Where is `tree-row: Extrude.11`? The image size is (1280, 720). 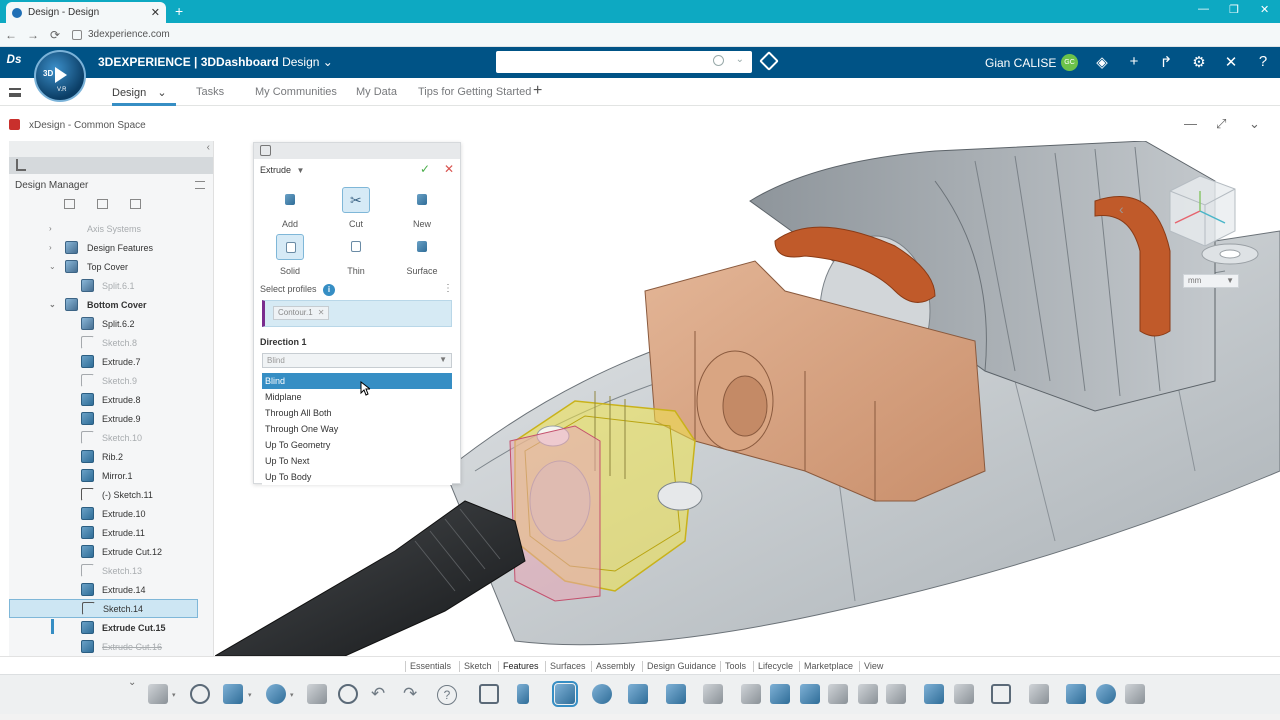 tree-row: Extrude.11 is located at coordinates (111, 532).